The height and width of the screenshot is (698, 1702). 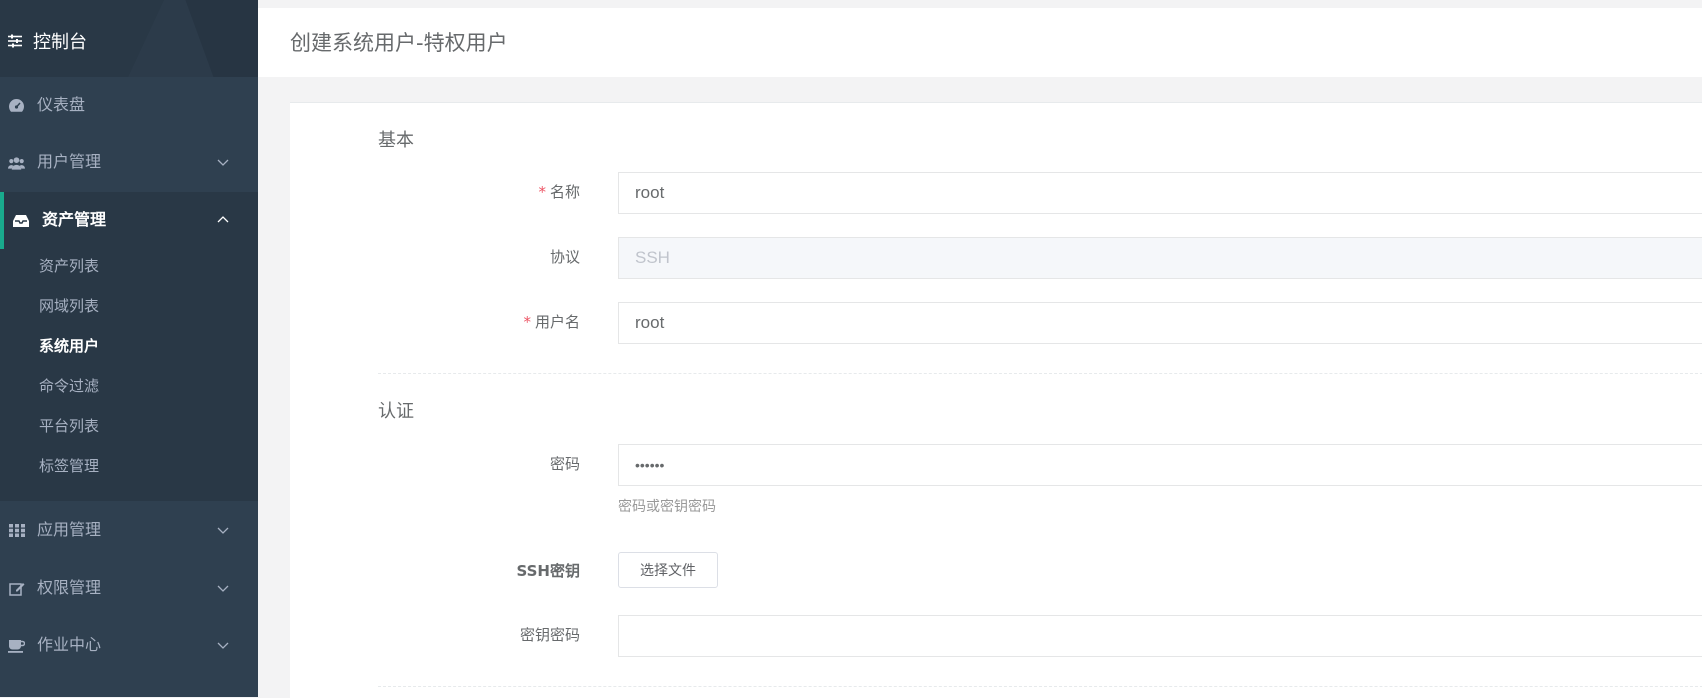 I want to click on submenu-item-platform-list: 平台列表, so click(x=69, y=426).